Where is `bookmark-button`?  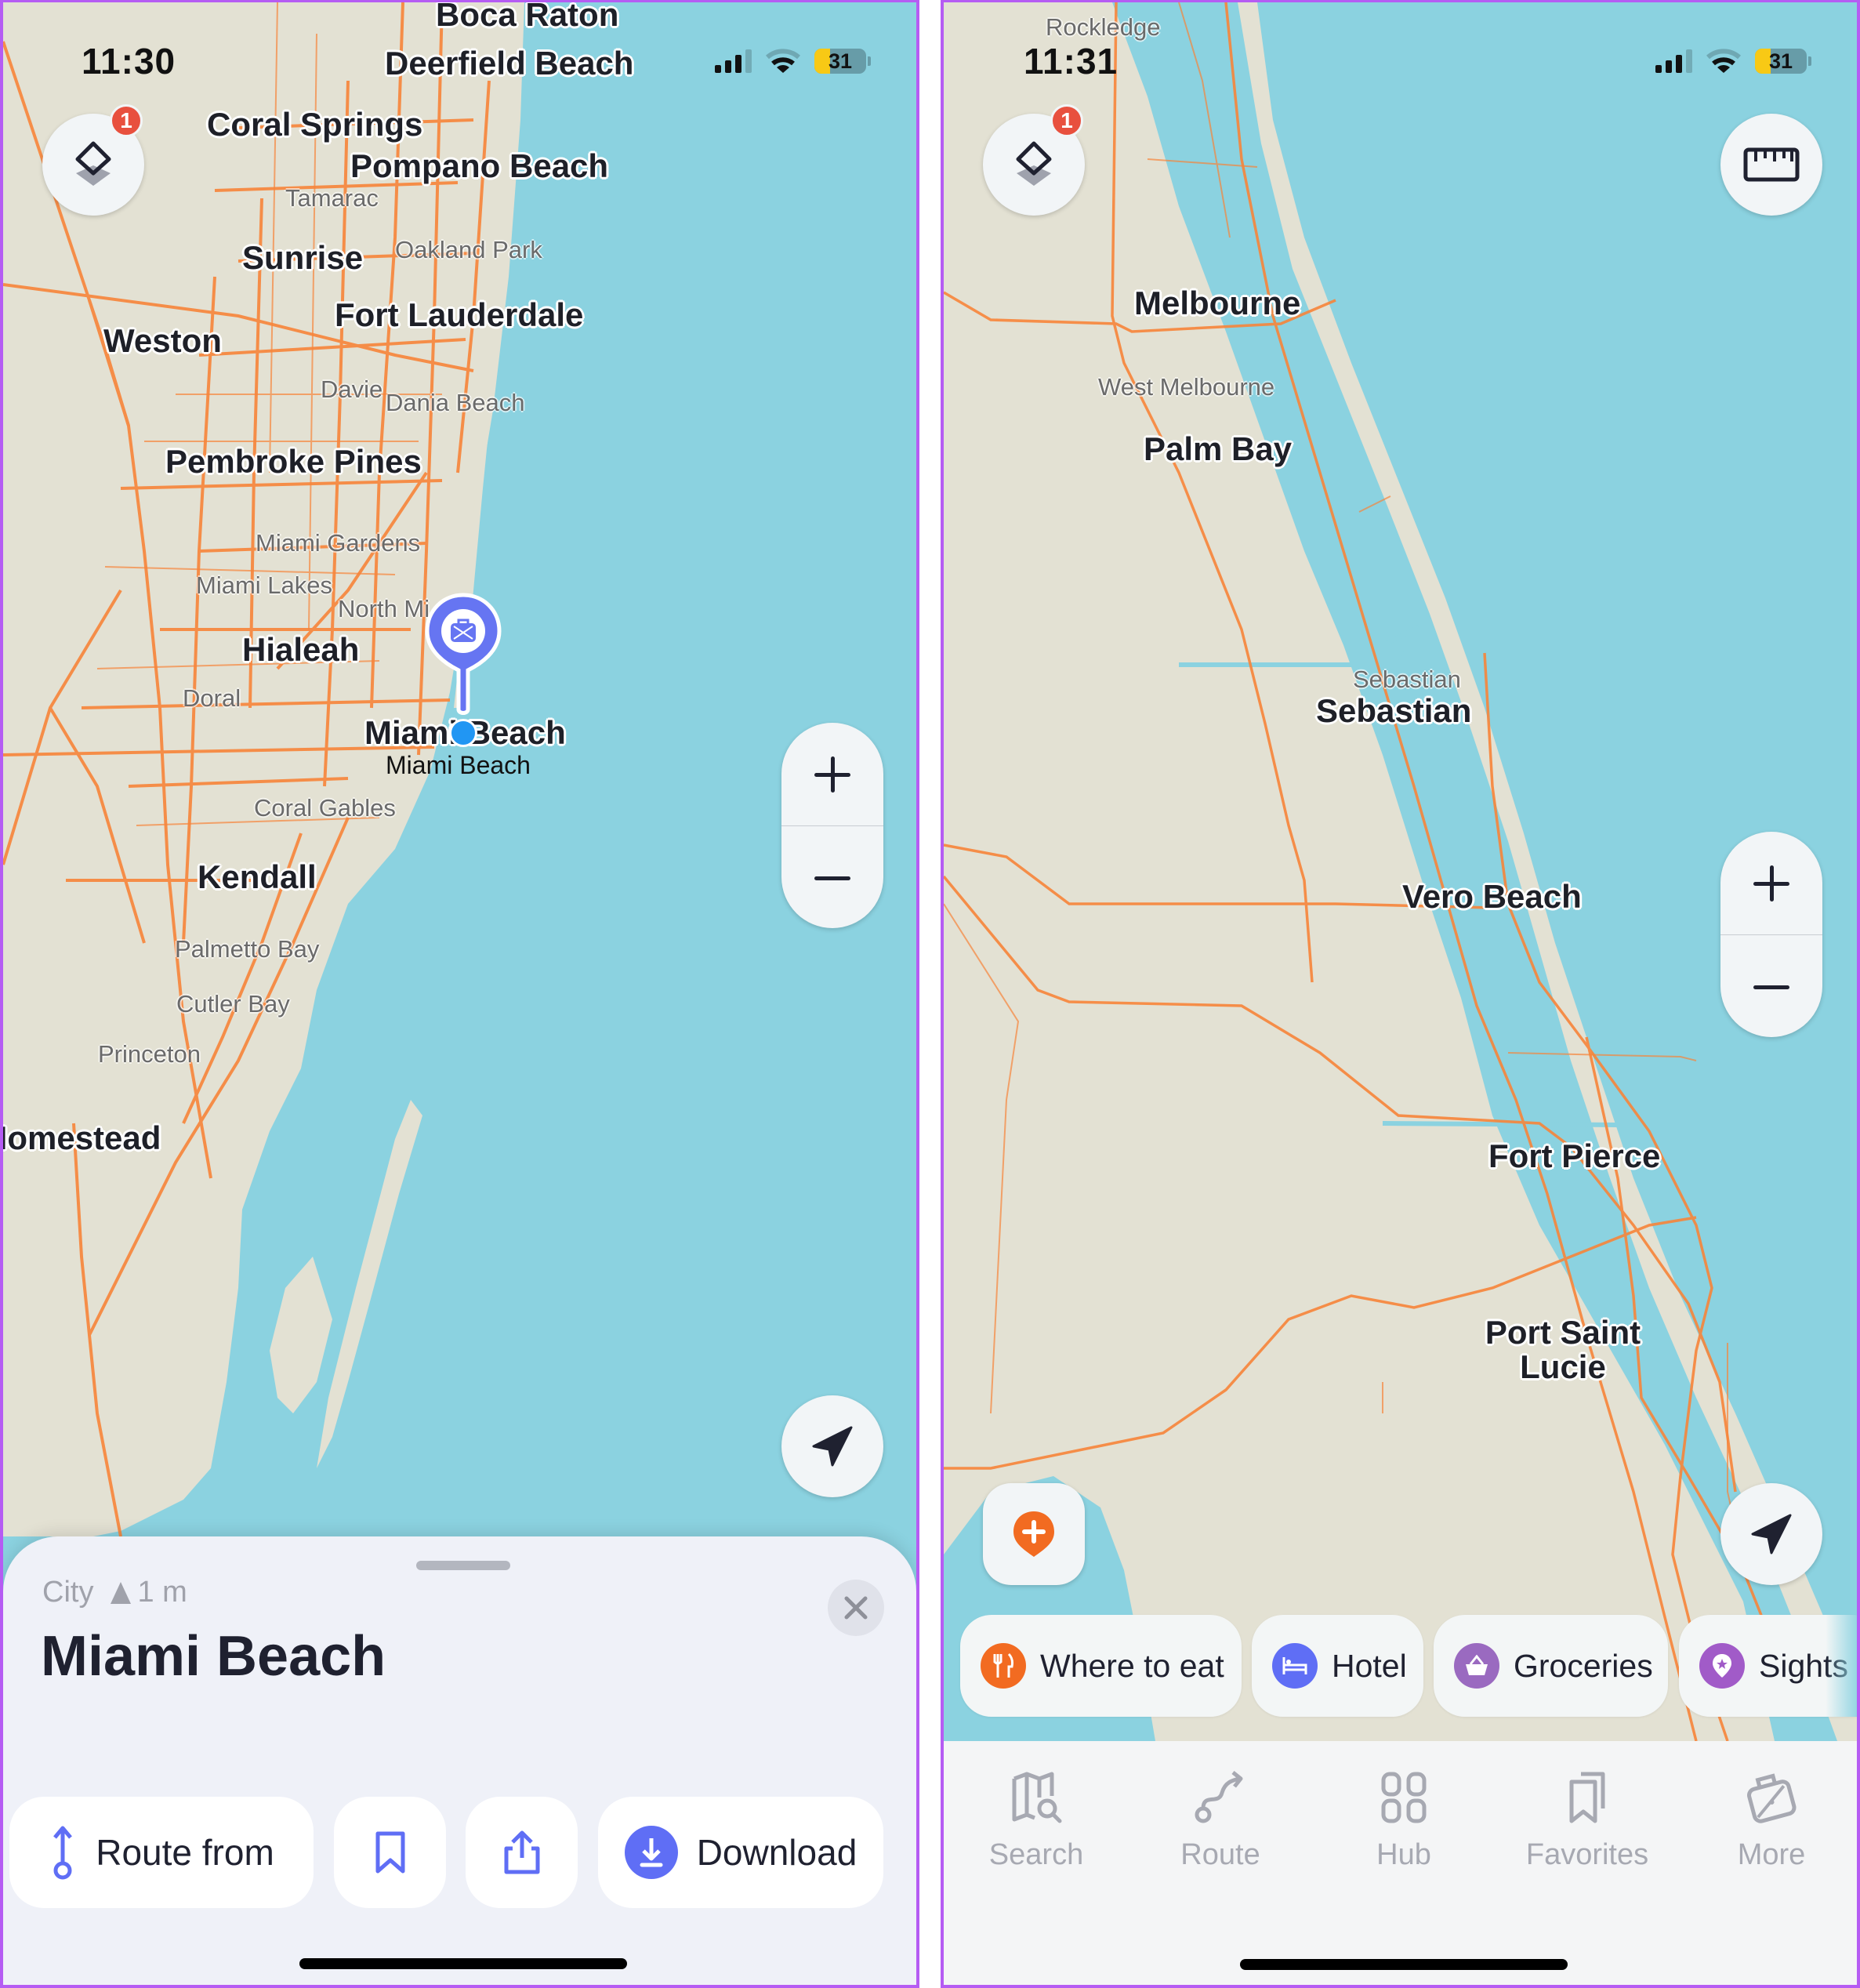 bookmark-button is located at coordinates (390, 1852).